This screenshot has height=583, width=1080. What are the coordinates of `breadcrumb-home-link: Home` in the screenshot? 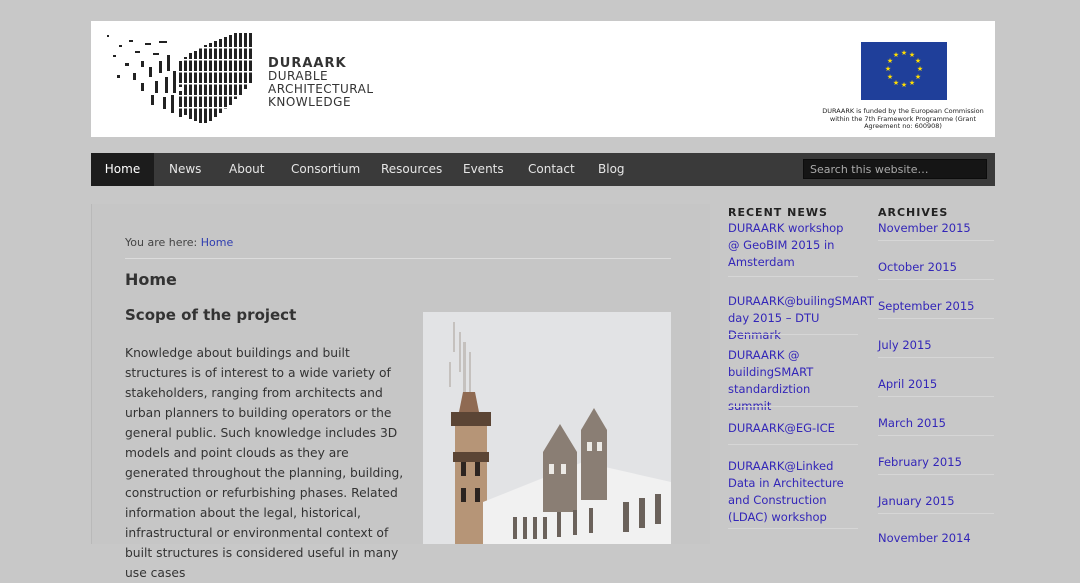 It's located at (217, 242).